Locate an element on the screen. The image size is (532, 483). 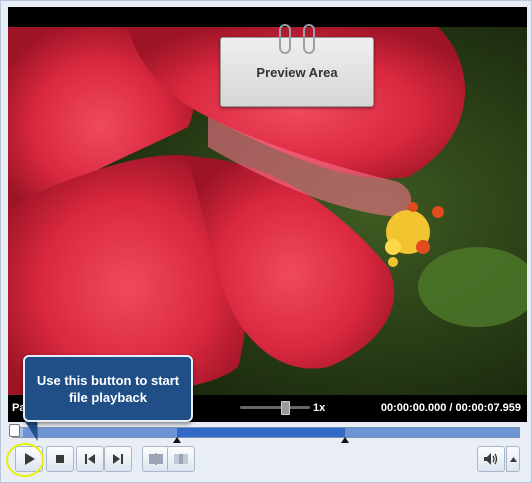
speaker-icon is located at coordinates (491, 459).